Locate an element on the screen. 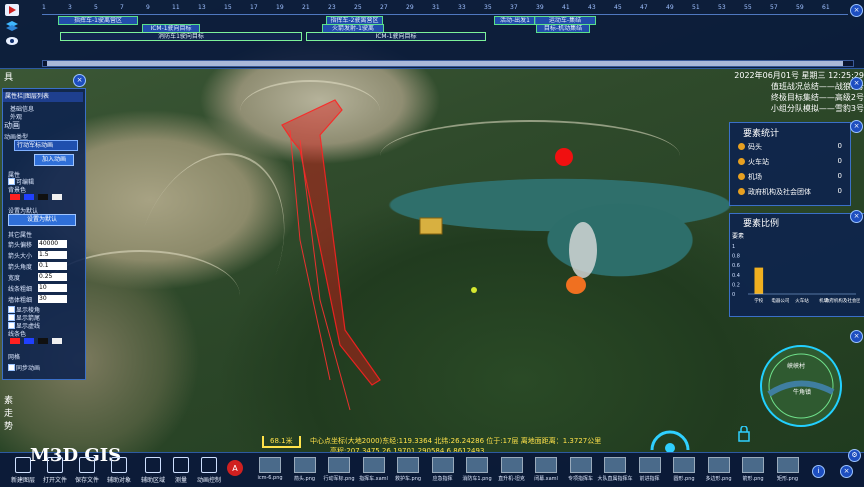  ratio-ytick: 0.8 is located at coordinates (736, 257).